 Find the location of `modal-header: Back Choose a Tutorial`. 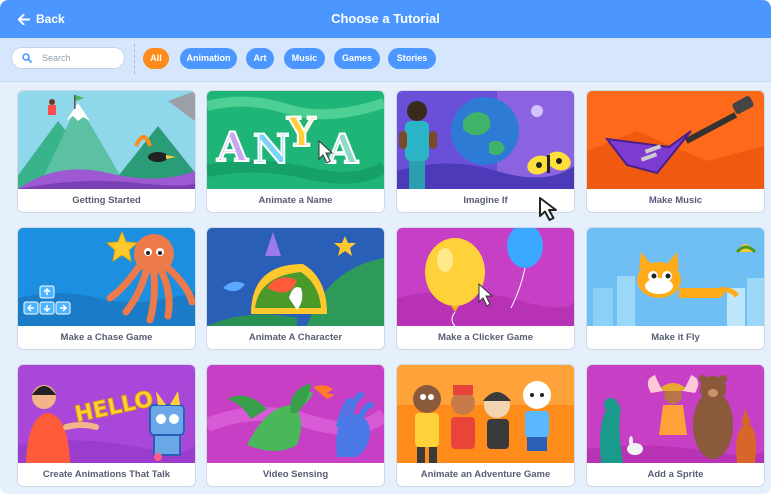

modal-header: Back Choose a Tutorial is located at coordinates (385, 19).